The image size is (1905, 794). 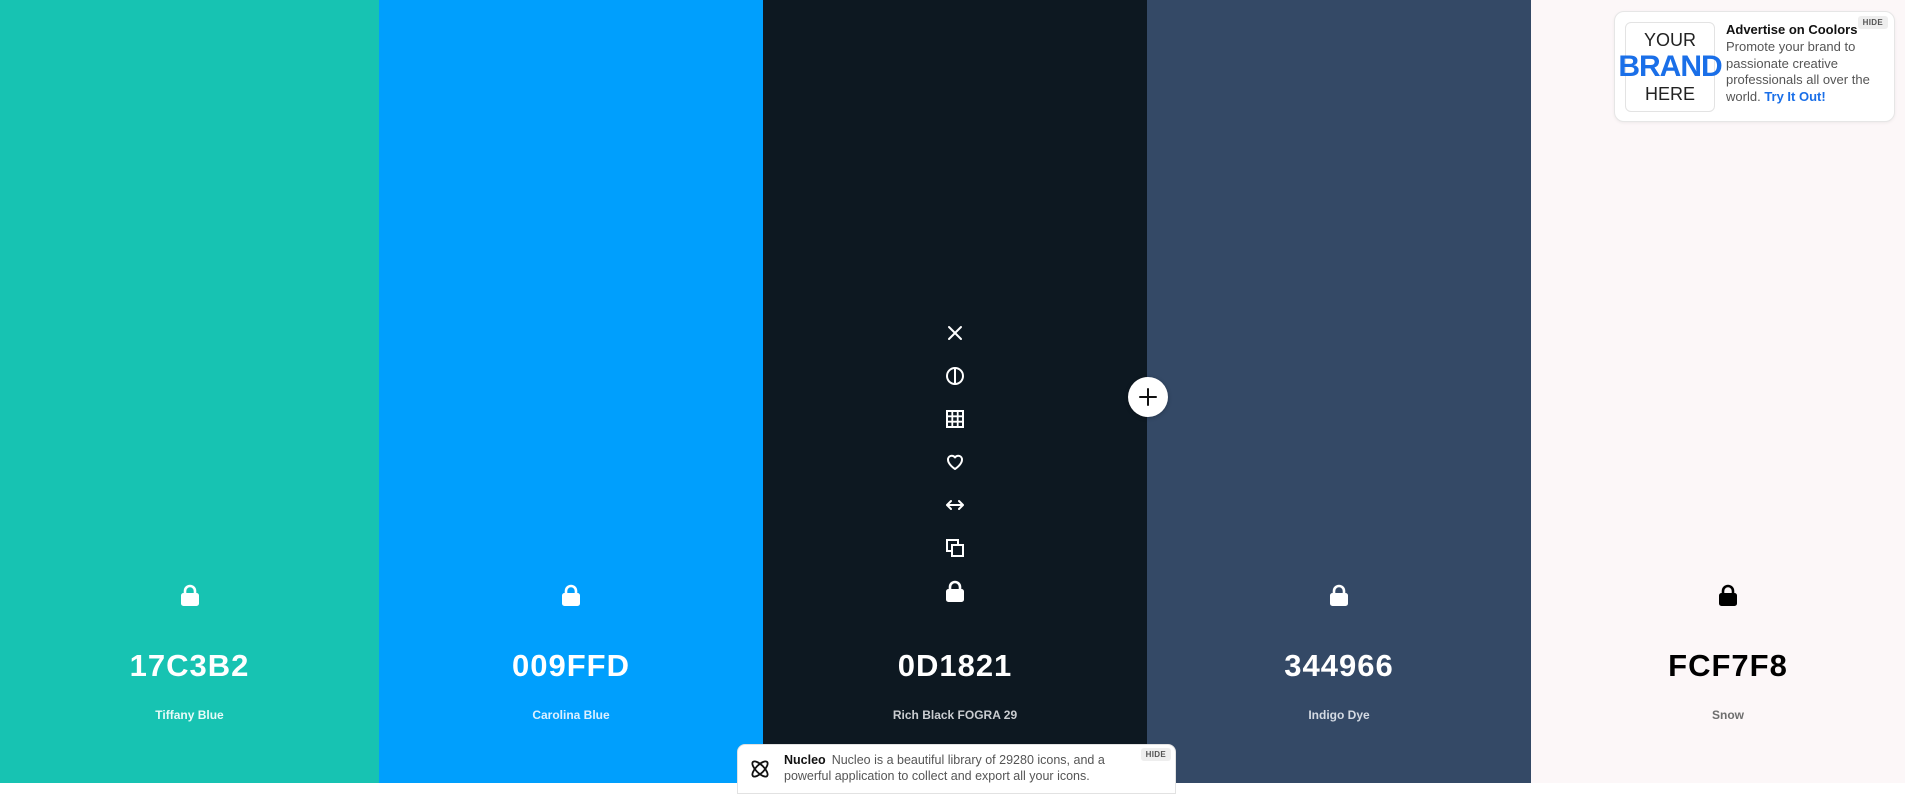 I want to click on favorite-heart-icon, so click(x=955, y=462).